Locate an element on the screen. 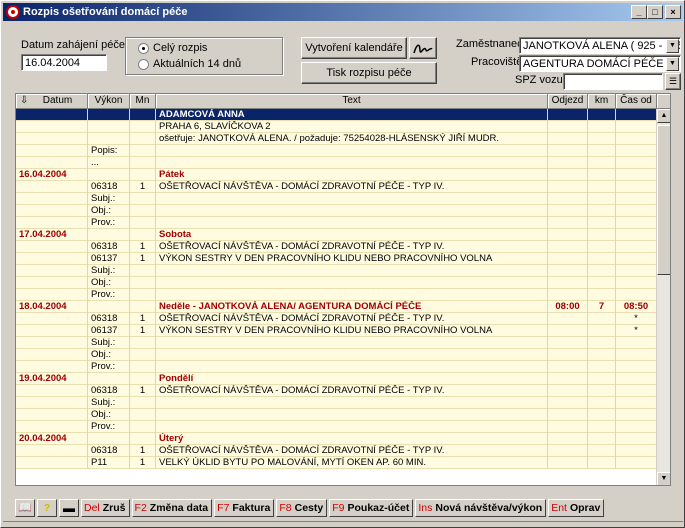 This screenshot has width=685, height=528. table-row: PRAHA 6, SLAVÍČKOVA 2 is located at coordinates (336, 127).